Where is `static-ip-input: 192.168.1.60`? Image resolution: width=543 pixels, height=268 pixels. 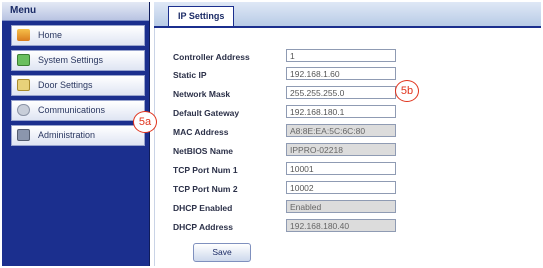 static-ip-input: 192.168.1.60 is located at coordinates (341, 73).